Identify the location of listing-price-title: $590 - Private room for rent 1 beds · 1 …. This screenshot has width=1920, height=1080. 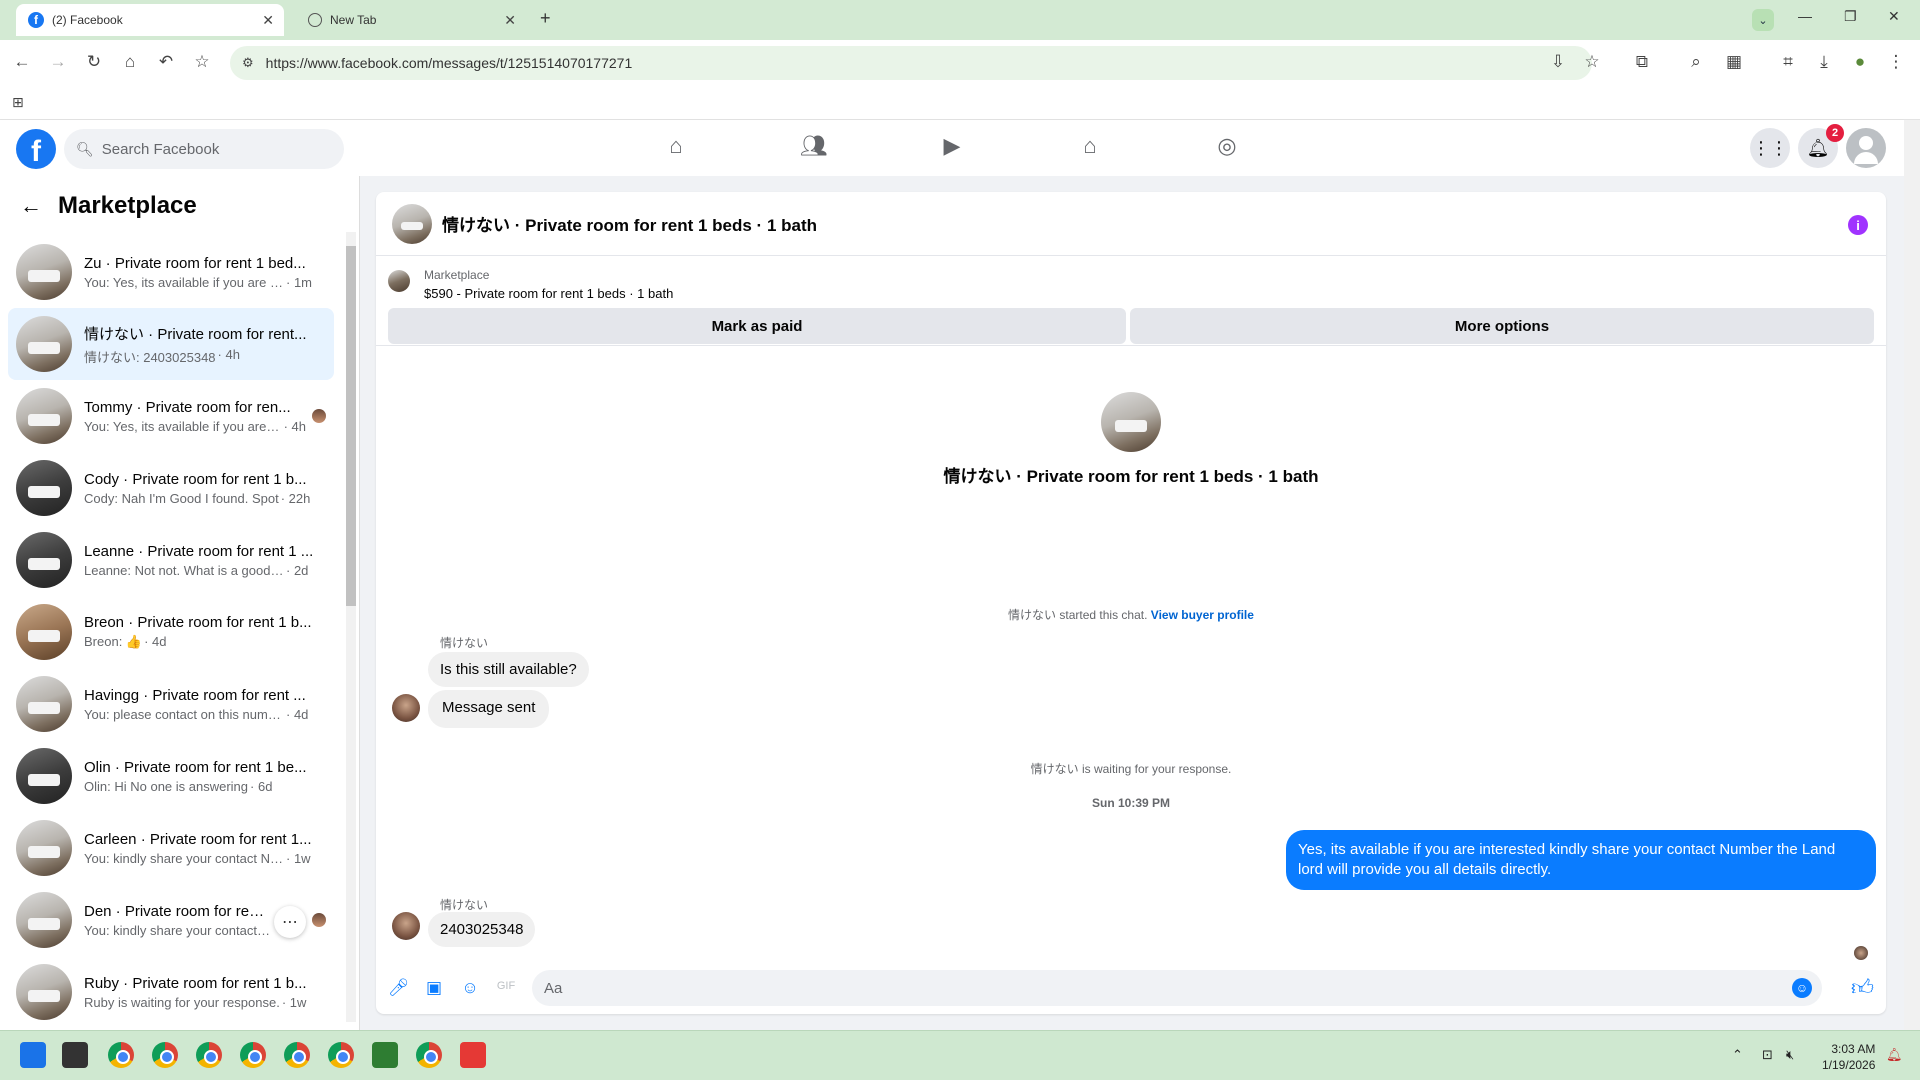
(548, 293).